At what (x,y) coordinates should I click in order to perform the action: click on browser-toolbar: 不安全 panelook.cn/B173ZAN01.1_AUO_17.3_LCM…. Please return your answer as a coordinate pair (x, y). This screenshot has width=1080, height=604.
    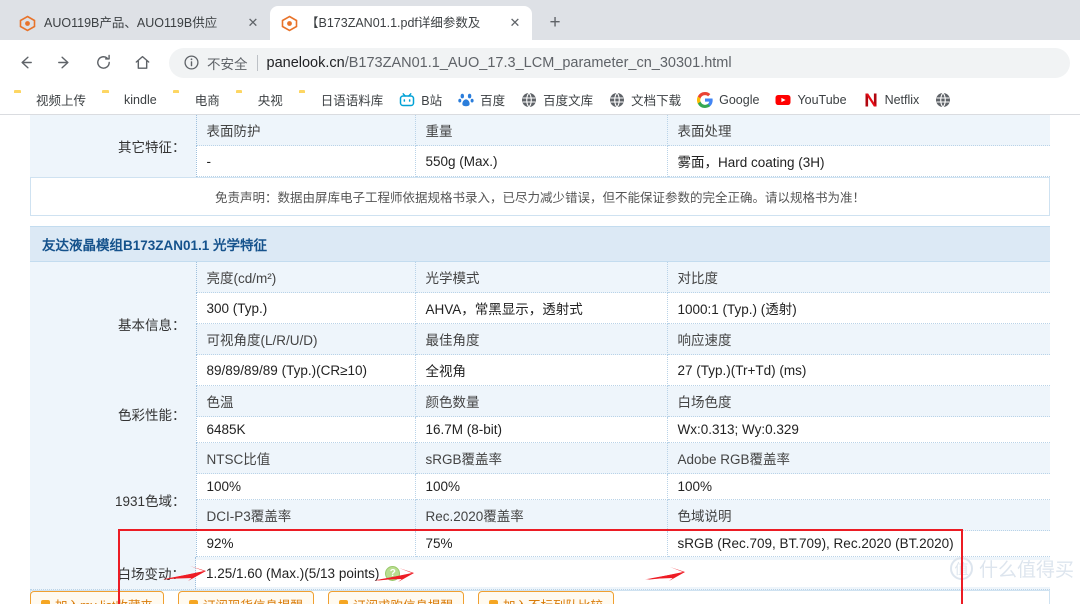
    Looking at the image, I should click on (540, 62).